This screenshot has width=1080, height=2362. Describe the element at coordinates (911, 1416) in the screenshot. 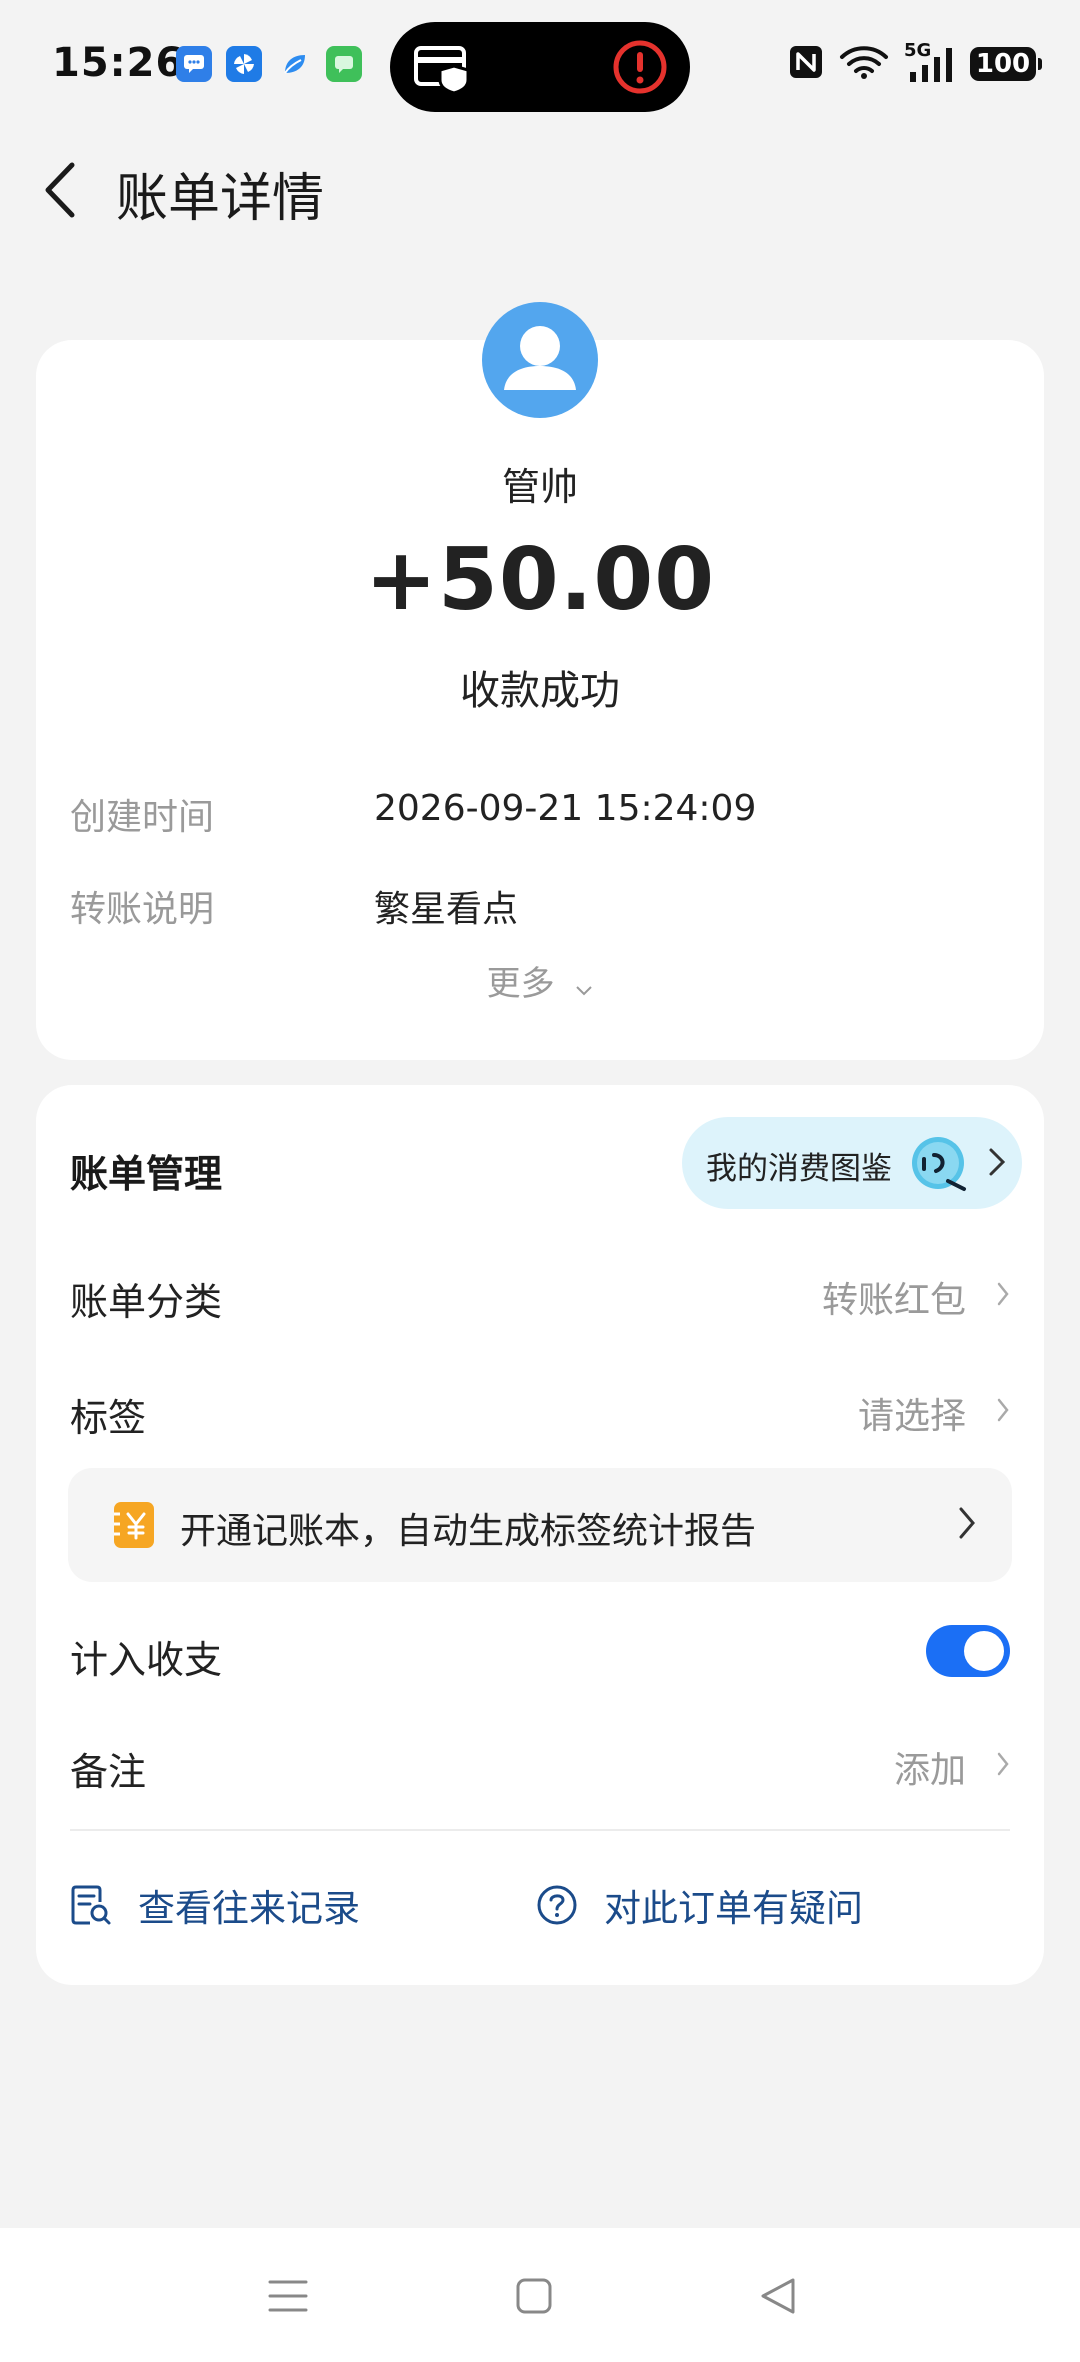

I see `row-value: 请选择` at that location.